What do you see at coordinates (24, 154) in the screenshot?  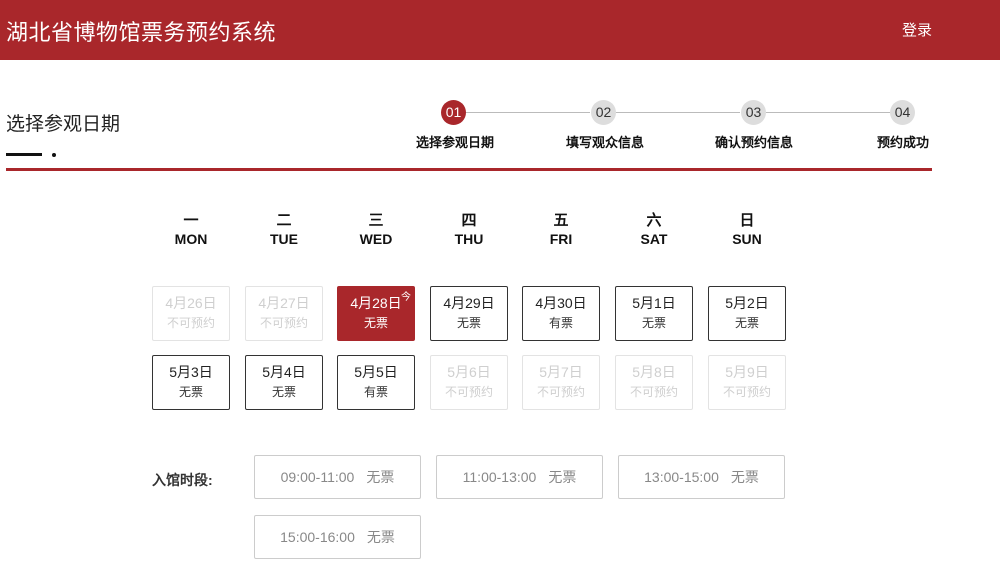 I see `title-underline` at bounding box center [24, 154].